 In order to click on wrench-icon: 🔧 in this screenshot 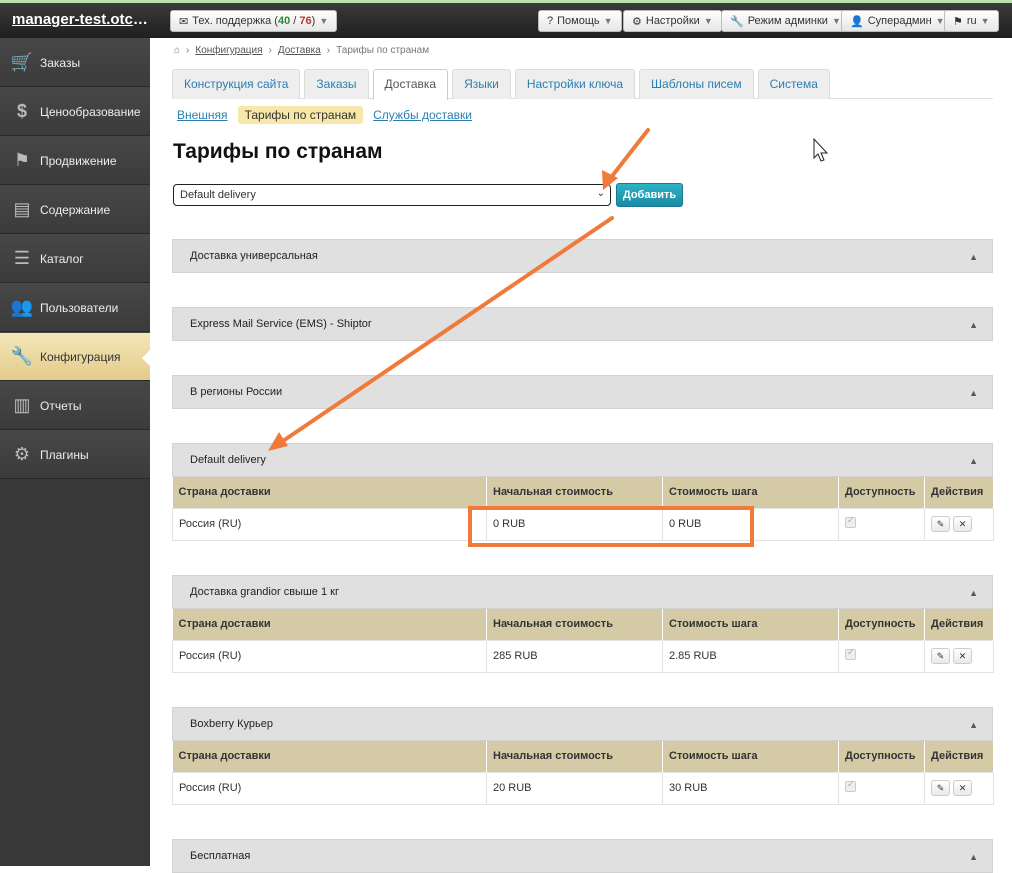, I will do `click(22, 356)`.